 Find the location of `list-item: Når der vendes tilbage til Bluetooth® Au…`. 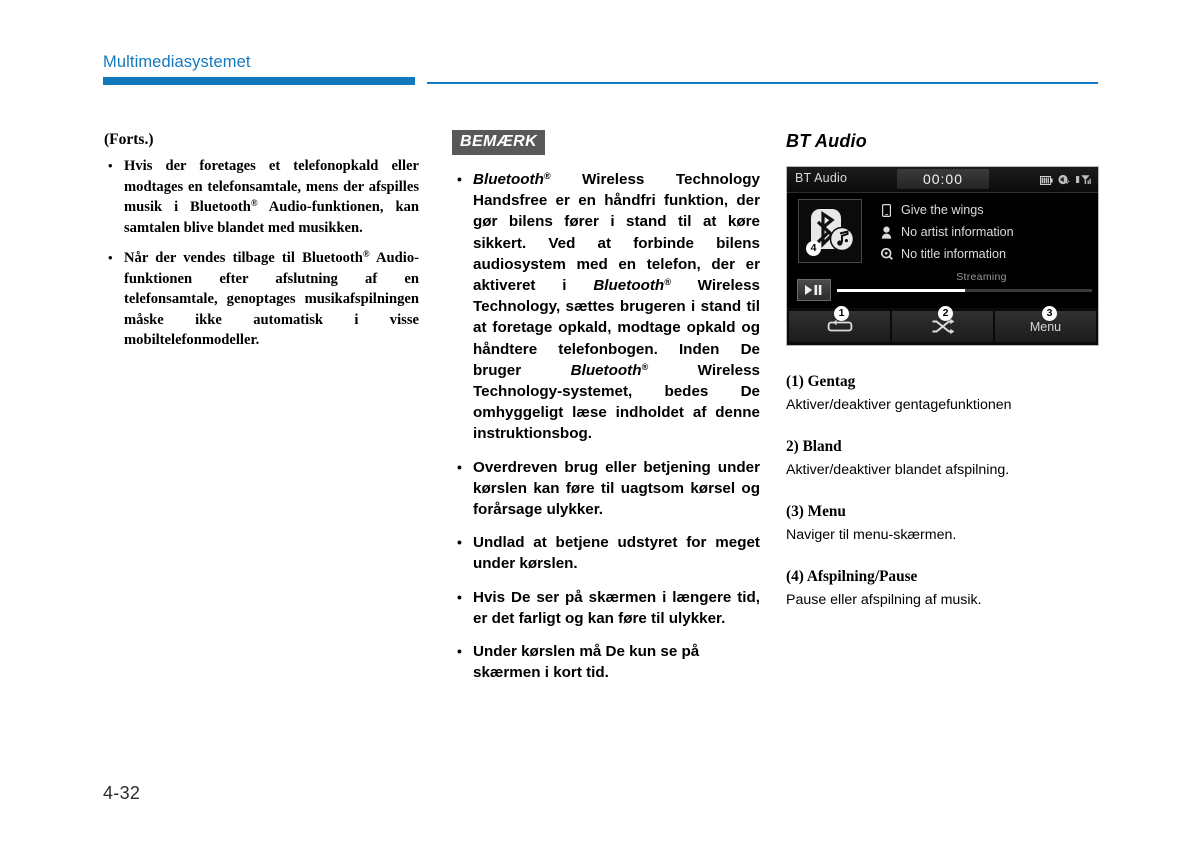

list-item: Når der vendes tilbage til Bluetooth® Au… is located at coordinates (261, 299).